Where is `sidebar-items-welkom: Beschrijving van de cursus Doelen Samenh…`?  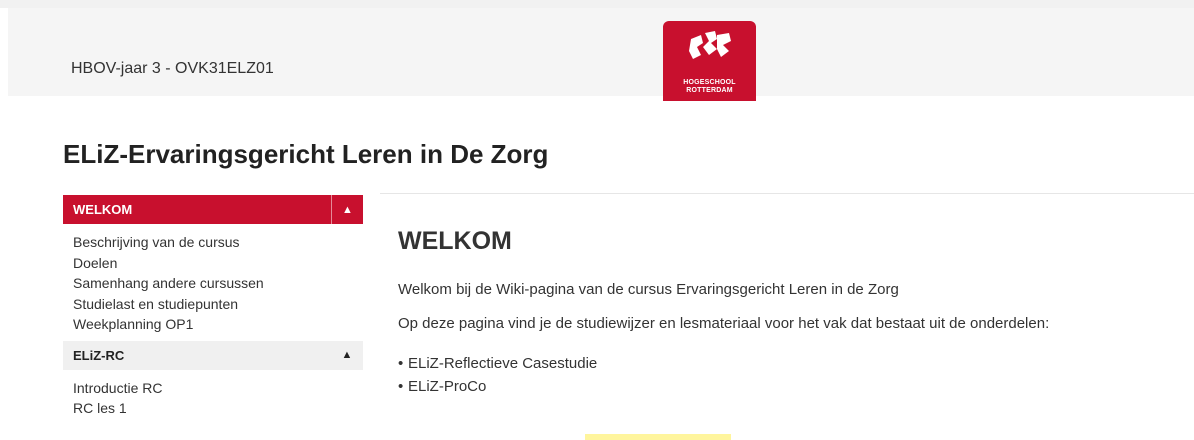 sidebar-items-welkom: Beschrijving van de cursus Doelen Samenh… is located at coordinates (213, 282).